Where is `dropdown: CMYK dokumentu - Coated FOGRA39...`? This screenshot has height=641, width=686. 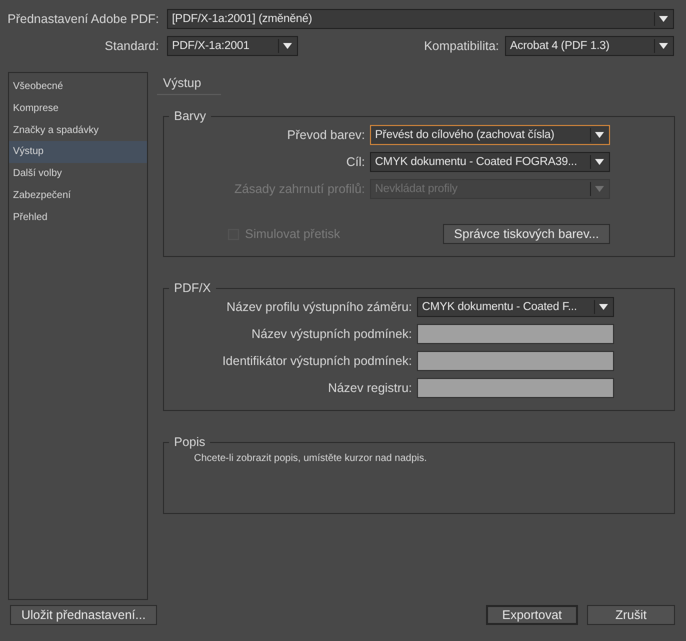 dropdown: CMYK dokumentu - Coated FOGRA39... is located at coordinates (490, 162).